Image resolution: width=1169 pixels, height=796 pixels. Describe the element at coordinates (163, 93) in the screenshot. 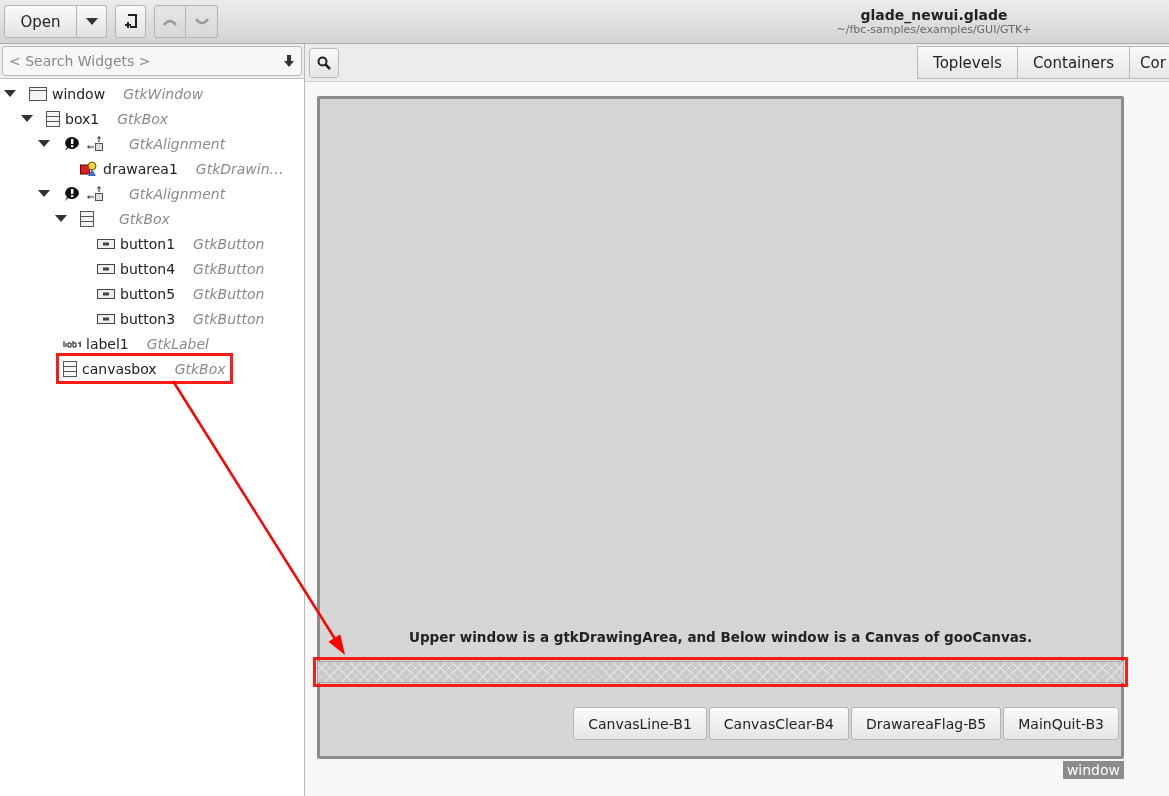

I see `widget-type: GtkWindow` at that location.